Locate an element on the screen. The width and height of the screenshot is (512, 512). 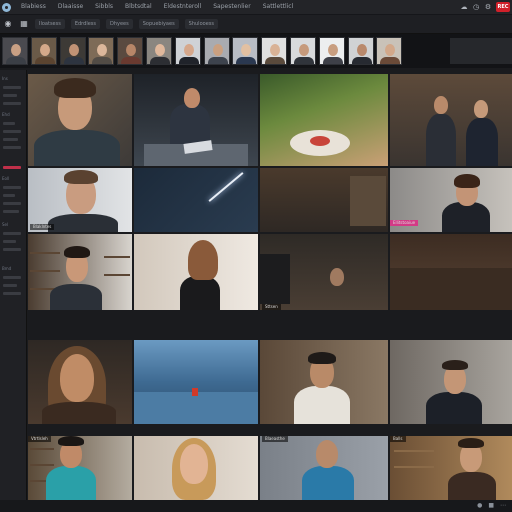
status-bar: ● ■ ⋯ is located at coordinates (256, 506).